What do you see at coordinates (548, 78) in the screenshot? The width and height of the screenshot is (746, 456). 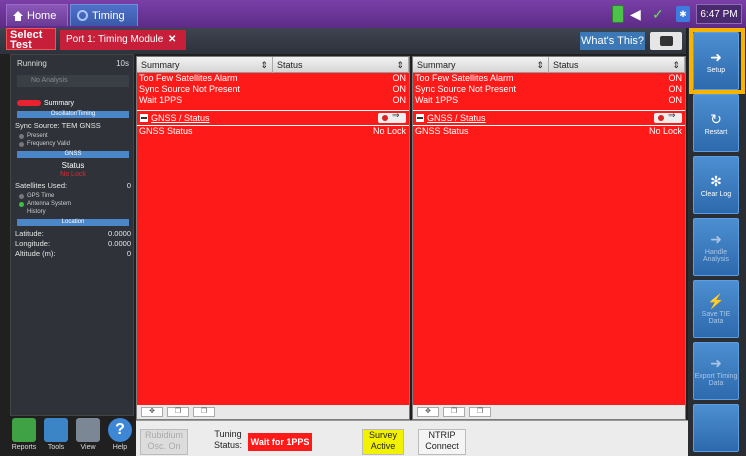 I see `result-row: Too Few Satellites Alarm ON` at bounding box center [548, 78].